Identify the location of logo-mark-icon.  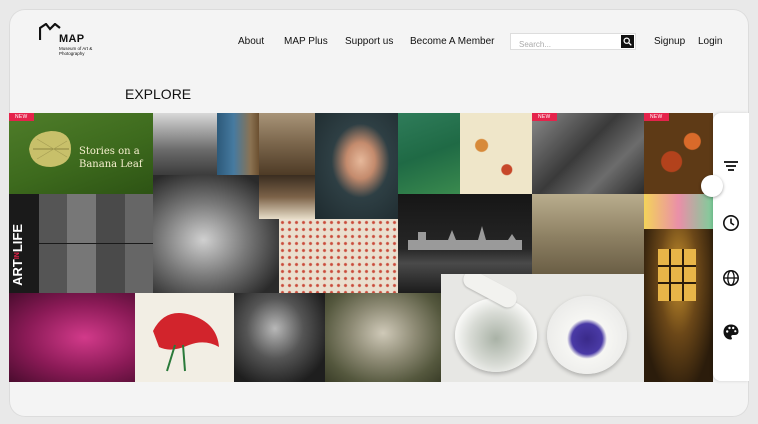
(50, 31).